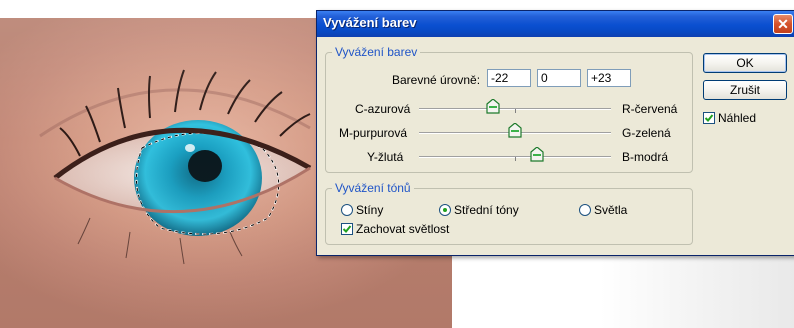  I want to click on slider-cyan-red-thumb, so click(493, 106).